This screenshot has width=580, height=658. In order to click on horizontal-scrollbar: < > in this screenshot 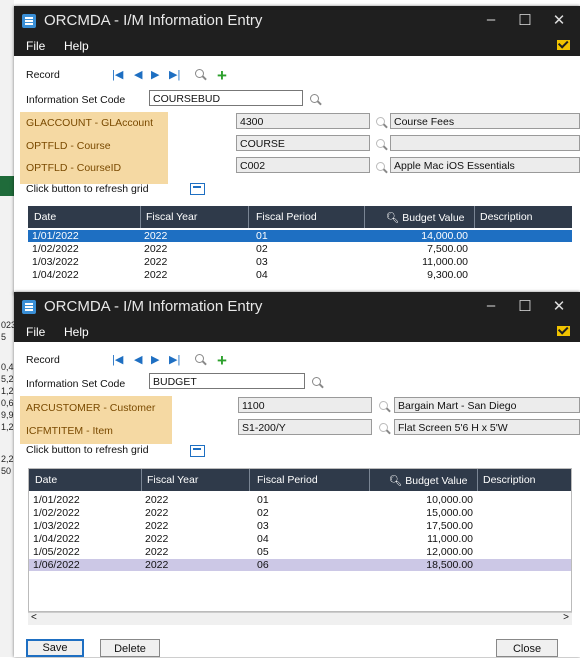, I will do `click(300, 618)`.